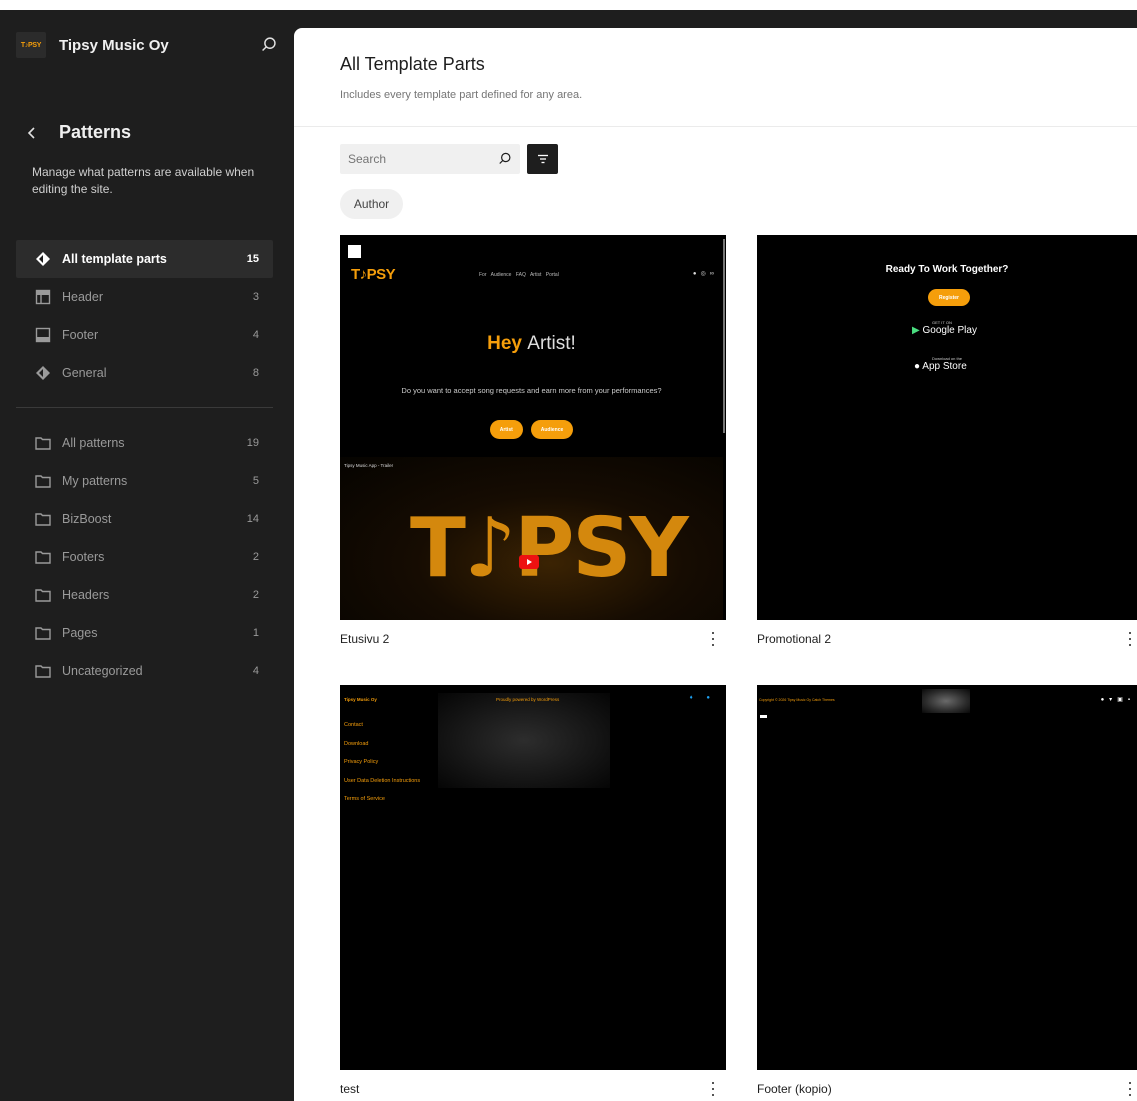  I want to click on nav-item-uncategorized: Uncategorized 4, so click(144, 671).